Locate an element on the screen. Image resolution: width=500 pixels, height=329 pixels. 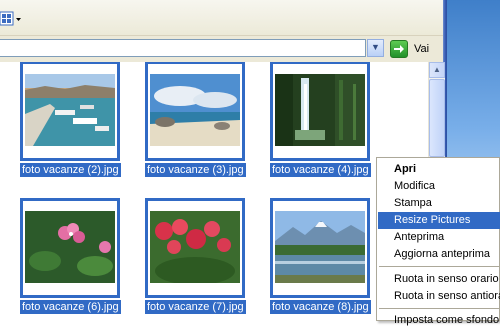
red-flowers-photo is located at coordinates (195, 247).